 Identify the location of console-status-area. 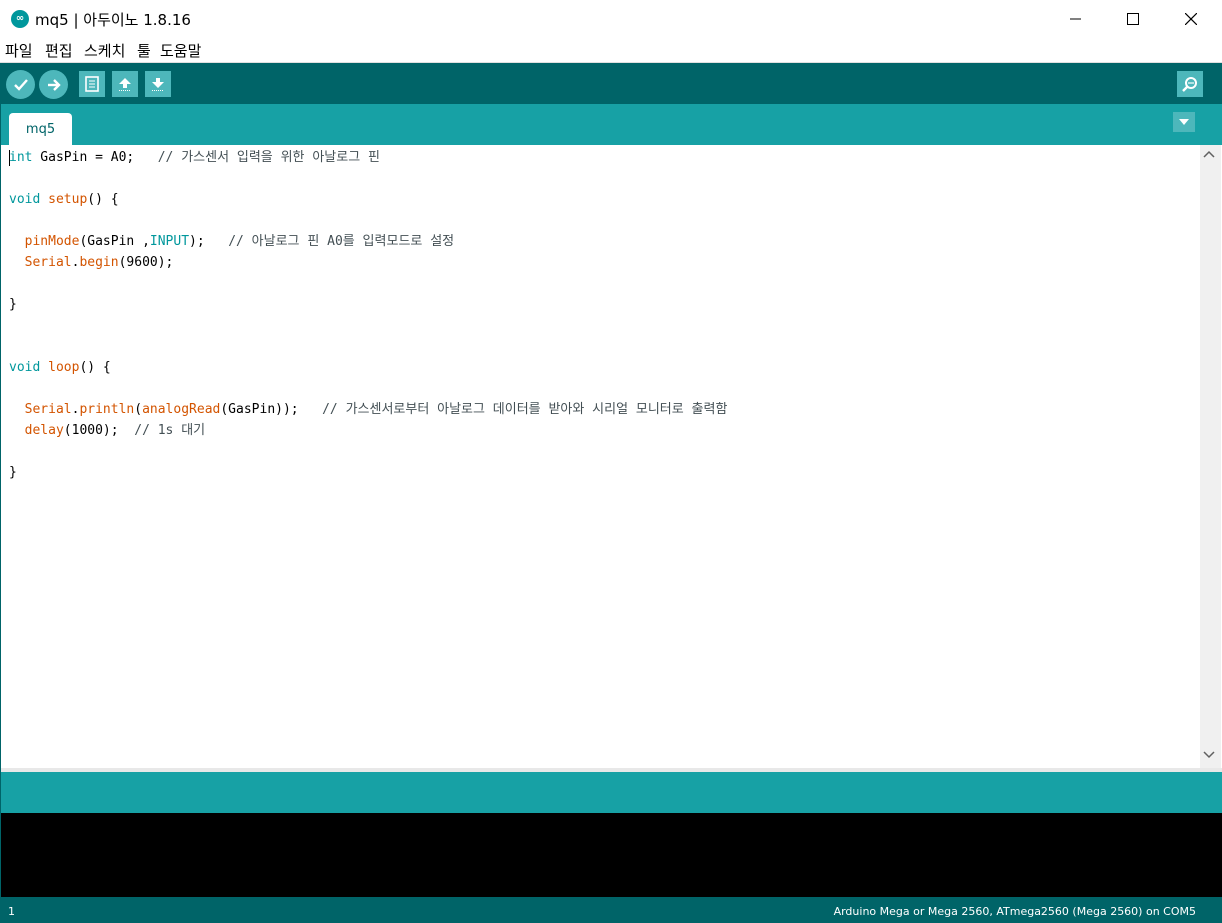
(611, 792).